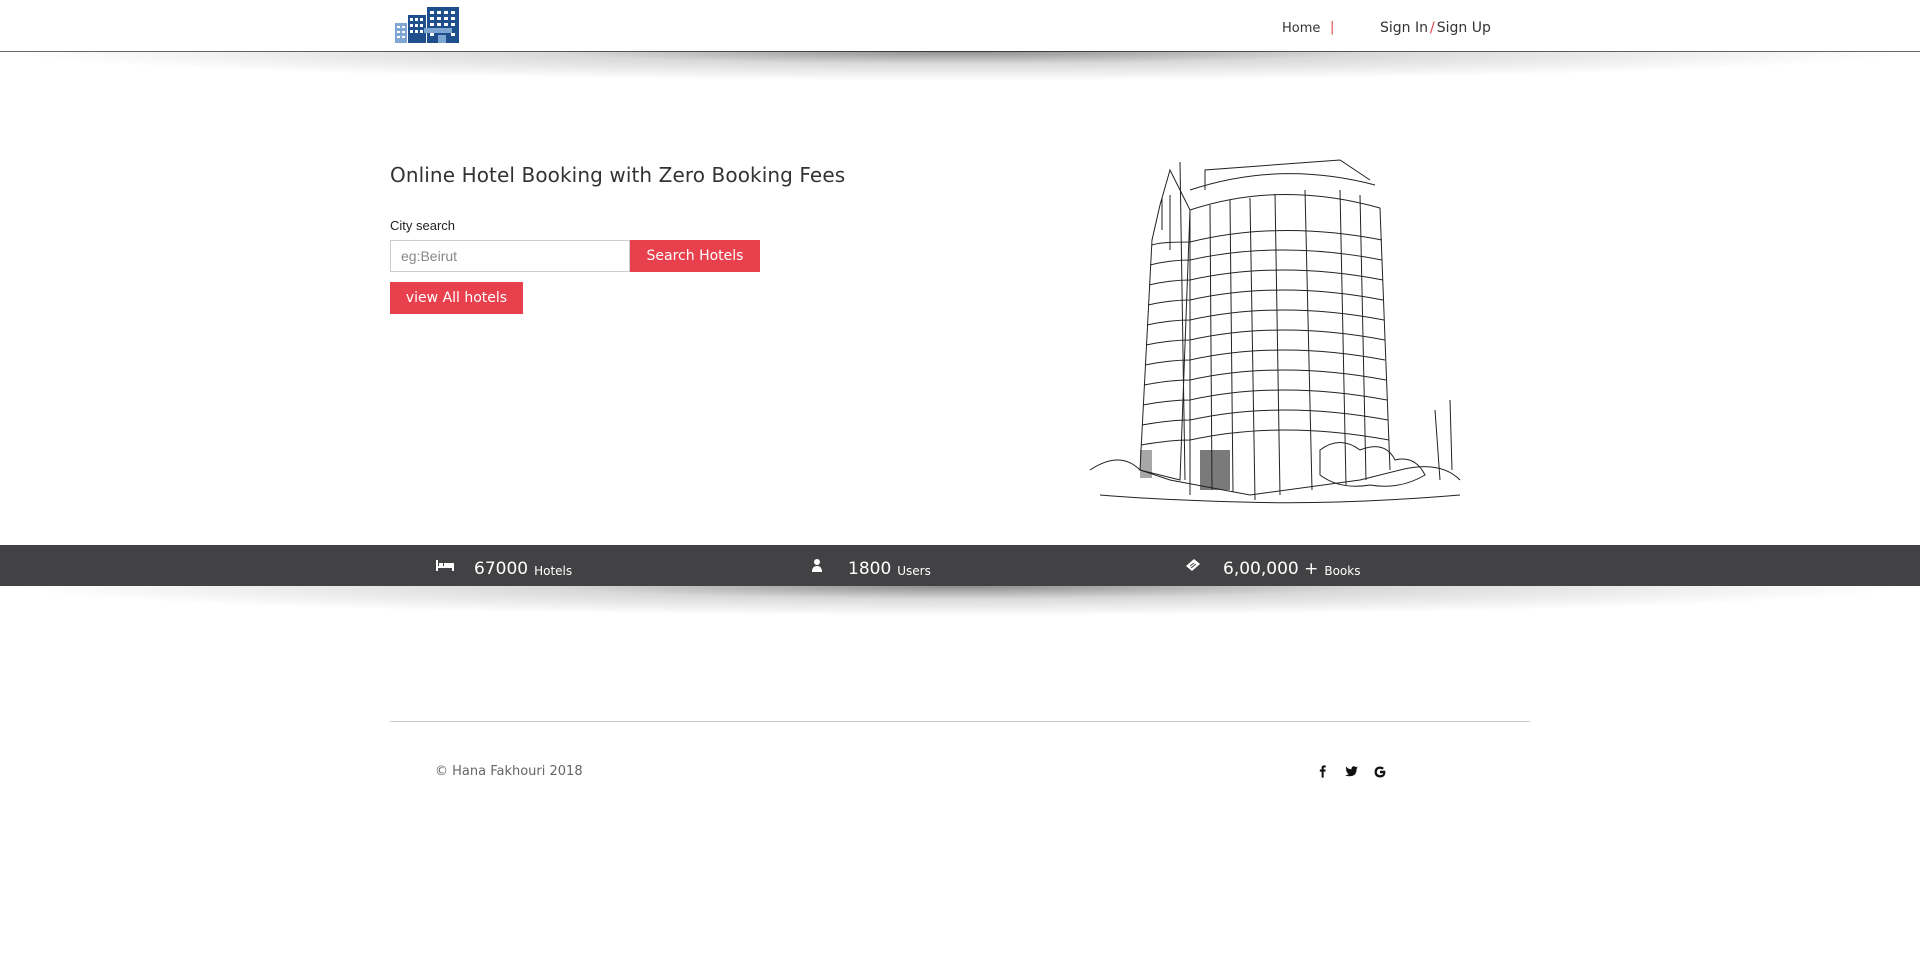 The image size is (1920, 964). Describe the element at coordinates (456, 298) in the screenshot. I see `view-all-hotels-button: view All hotels` at that location.